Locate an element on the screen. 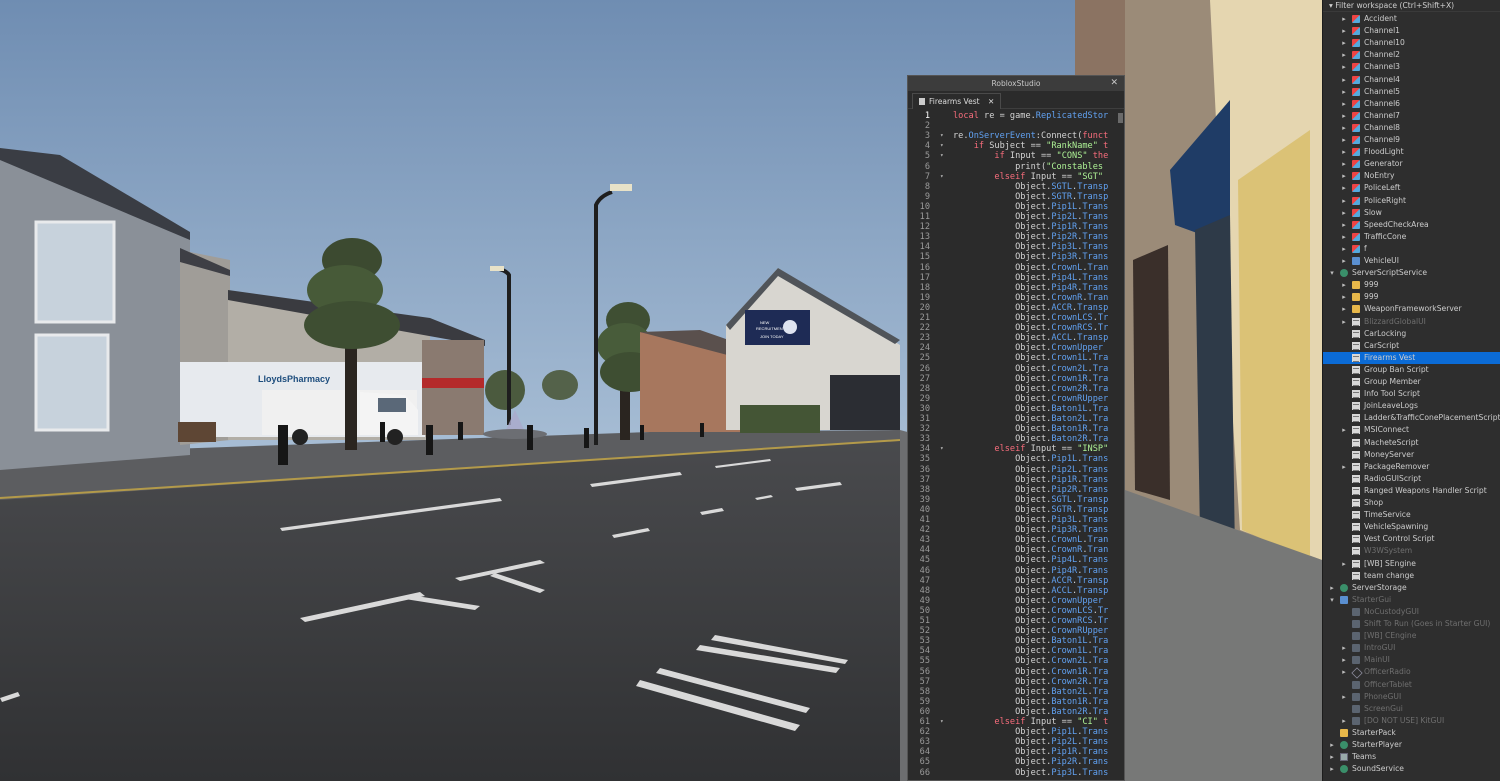 The width and height of the screenshot is (1500, 781). explorer-item: ▸ Channel8 is located at coordinates (1411, 128).